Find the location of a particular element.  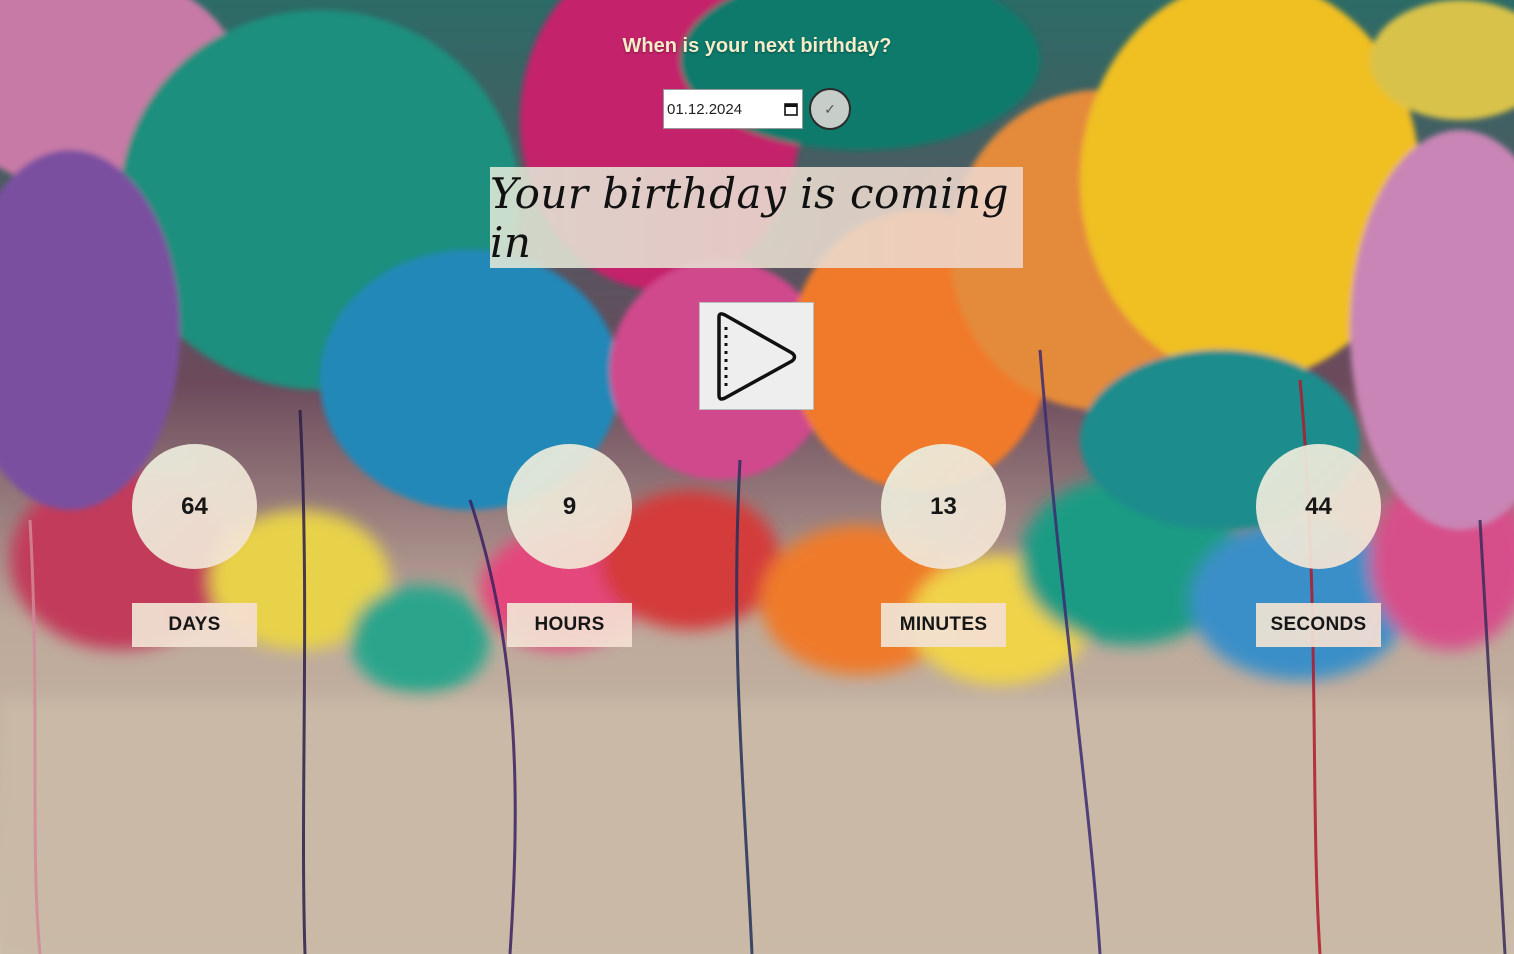

play-icon is located at coordinates (757, 356).